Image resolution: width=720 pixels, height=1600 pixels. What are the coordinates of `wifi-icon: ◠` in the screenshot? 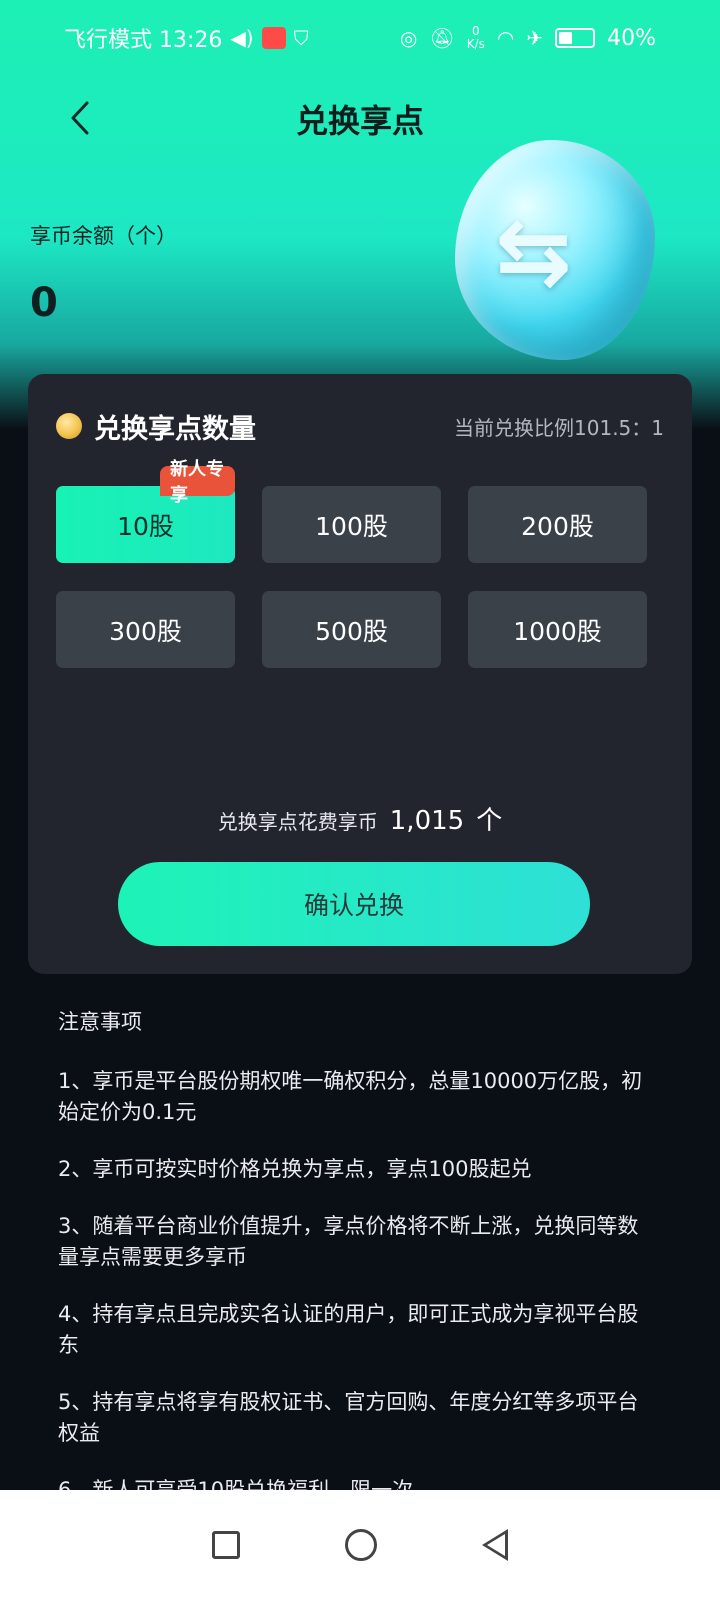 It's located at (505, 38).